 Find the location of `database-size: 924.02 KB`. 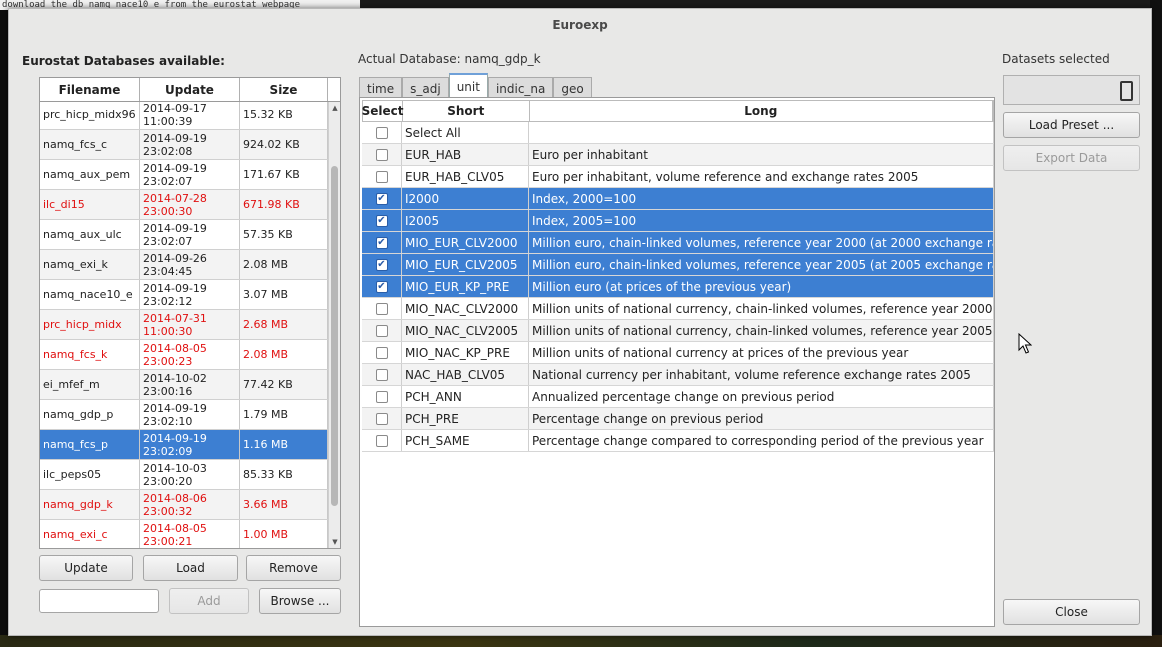

database-size: 924.02 KB is located at coordinates (284, 144).